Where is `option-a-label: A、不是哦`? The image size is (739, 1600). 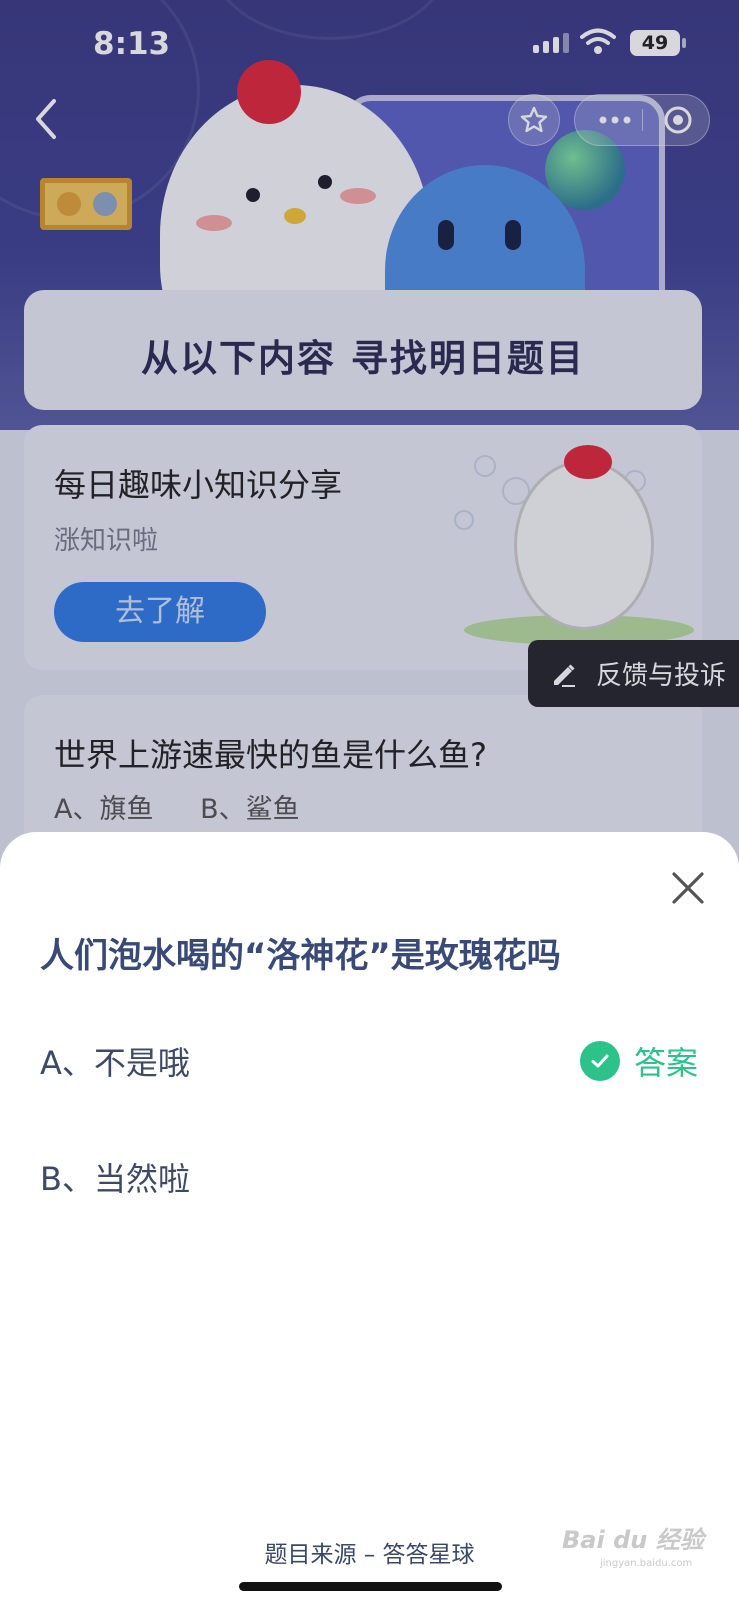
option-a-label: A、不是哦 is located at coordinates (115, 1063).